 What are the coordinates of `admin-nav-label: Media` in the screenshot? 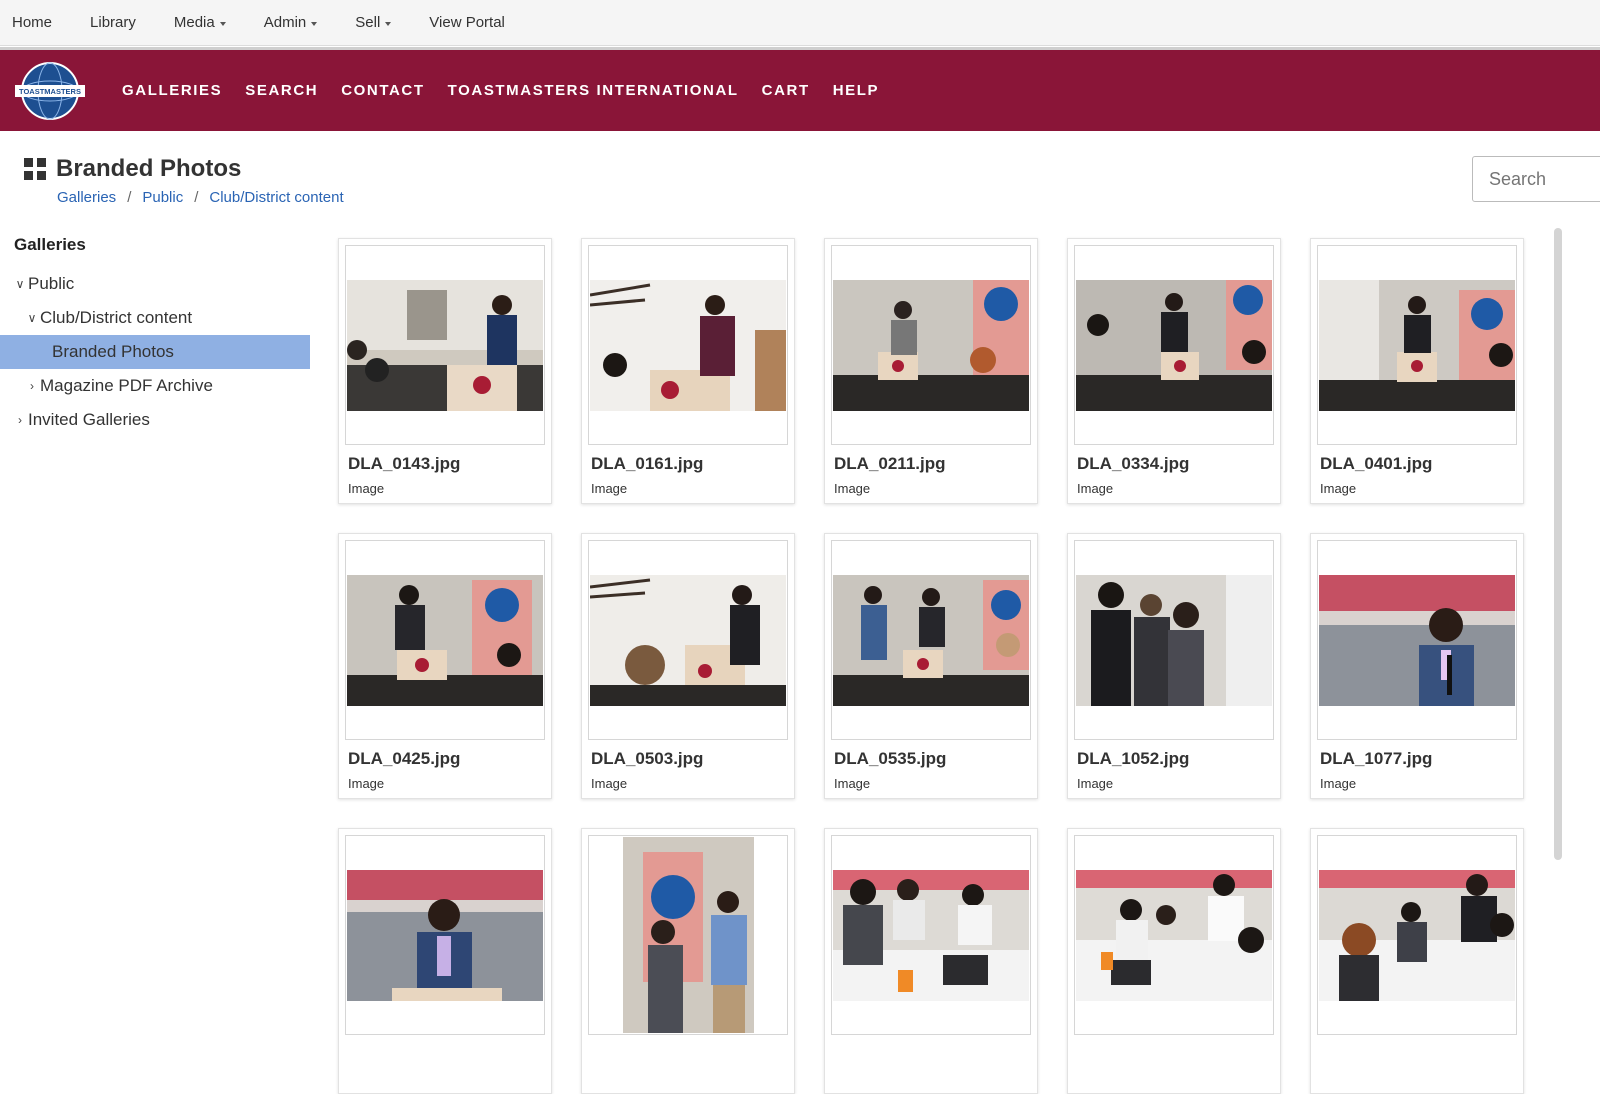 It's located at (194, 22).